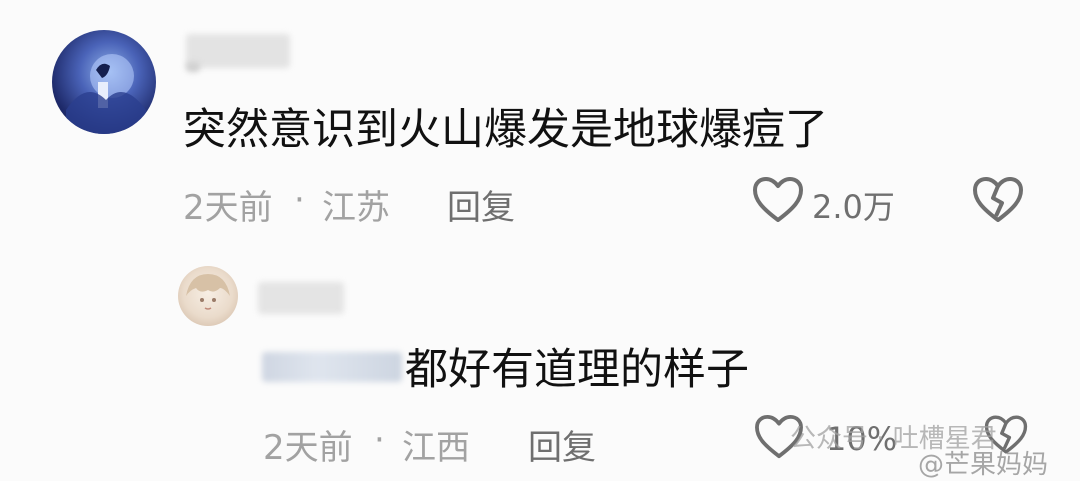 The image size is (1080, 481). What do you see at coordinates (983, 465) in the screenshot?
I see `weibo-watermark: @芒果妈妈` at bounding box center [983, 465].